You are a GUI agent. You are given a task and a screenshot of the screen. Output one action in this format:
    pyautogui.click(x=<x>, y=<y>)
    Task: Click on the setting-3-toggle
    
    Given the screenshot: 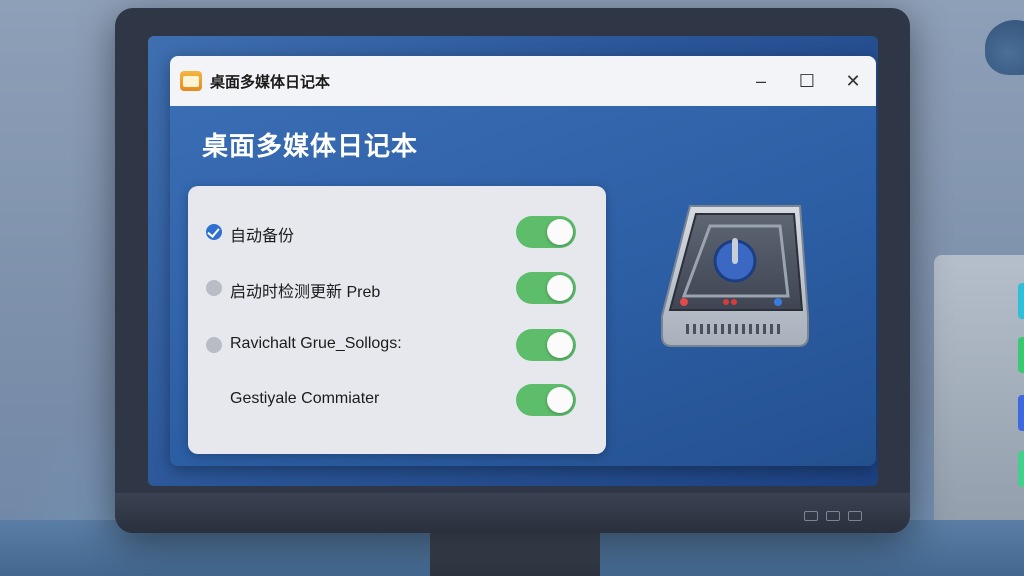 What is the action you would take?
    pyautogui.click(x=546, y=345)
    